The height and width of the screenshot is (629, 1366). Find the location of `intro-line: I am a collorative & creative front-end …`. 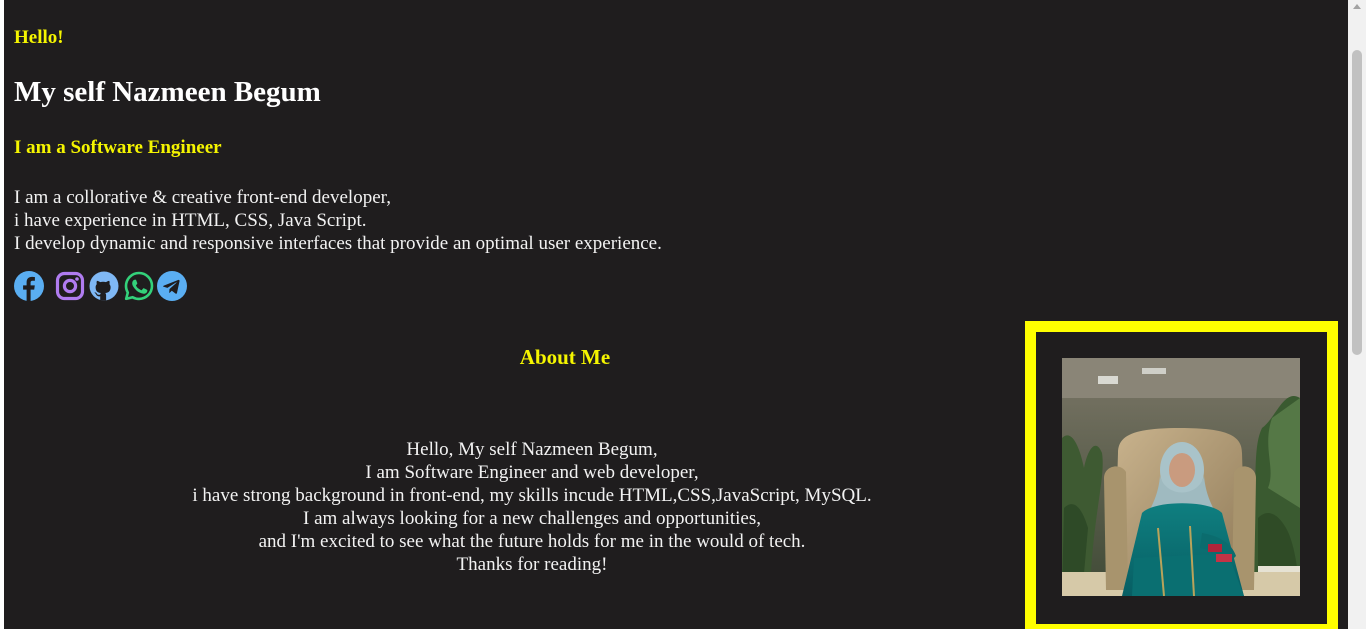

intro-line: I am a collorative & creative front-end … is located at coordinates (202, 197).